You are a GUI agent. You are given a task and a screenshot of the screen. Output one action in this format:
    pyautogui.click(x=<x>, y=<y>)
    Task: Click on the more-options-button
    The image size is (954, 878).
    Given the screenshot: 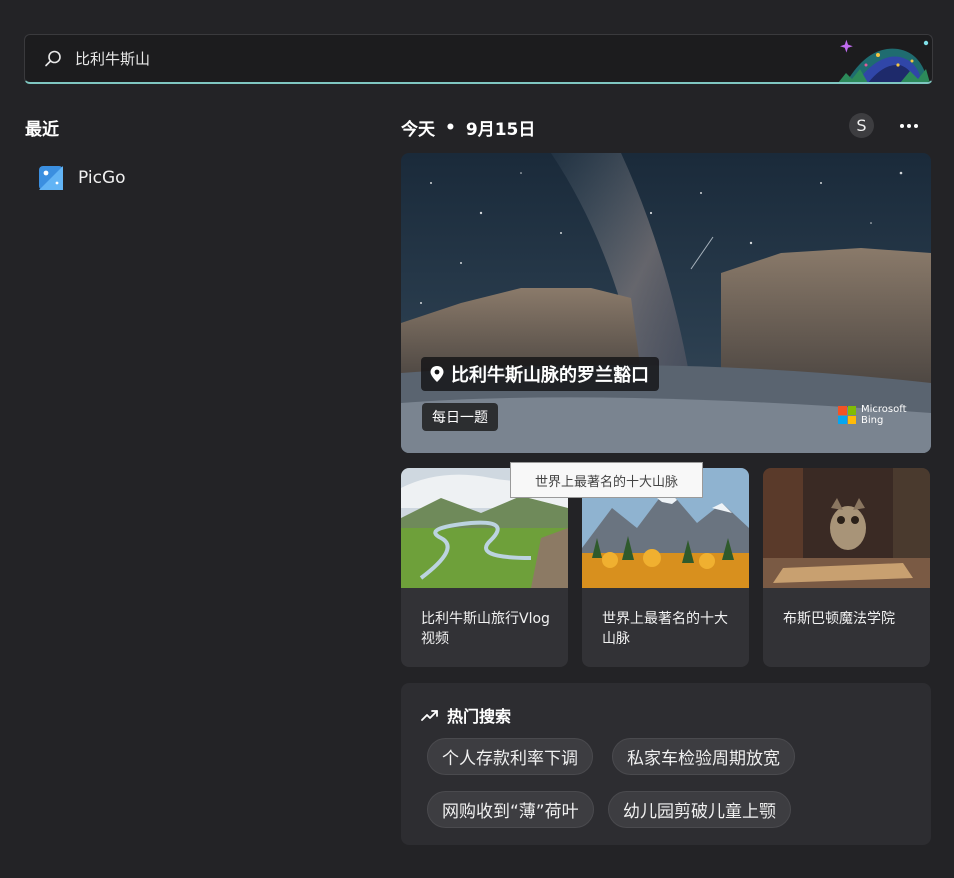 What is the action you would take?
    pyautogui.click(x=909, y=126)
    